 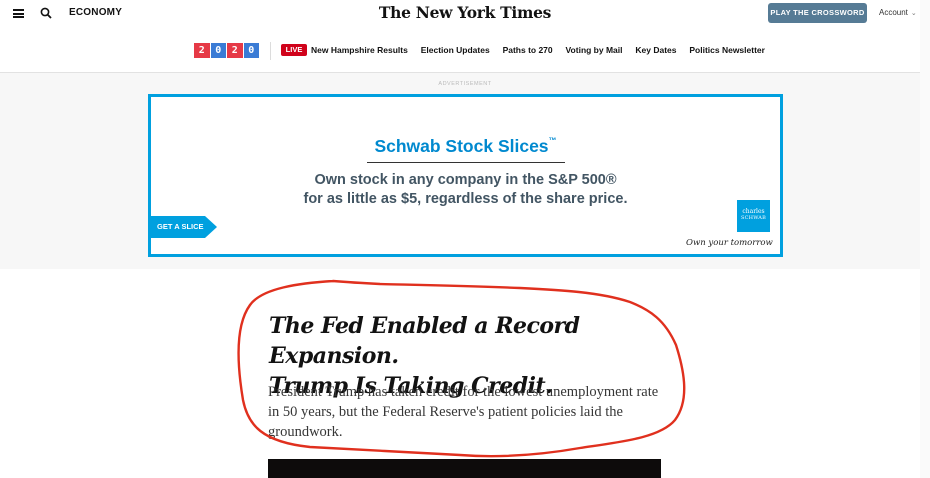 What do you see at coordinates (729, 243) in the screenshot?
I see `ad-tagline: Own your tomorrow` at bounding box center [729, 243].